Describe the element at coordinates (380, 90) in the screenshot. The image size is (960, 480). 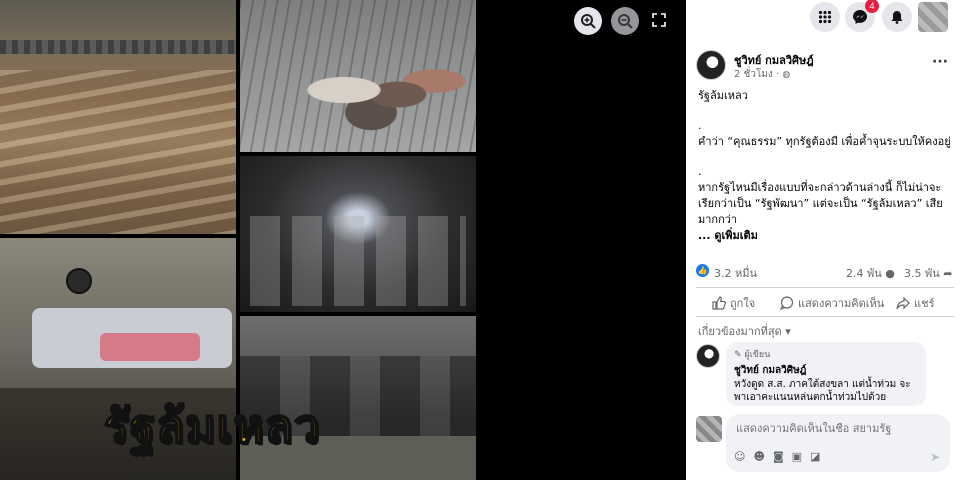
I see `people-on-roof` at that location.